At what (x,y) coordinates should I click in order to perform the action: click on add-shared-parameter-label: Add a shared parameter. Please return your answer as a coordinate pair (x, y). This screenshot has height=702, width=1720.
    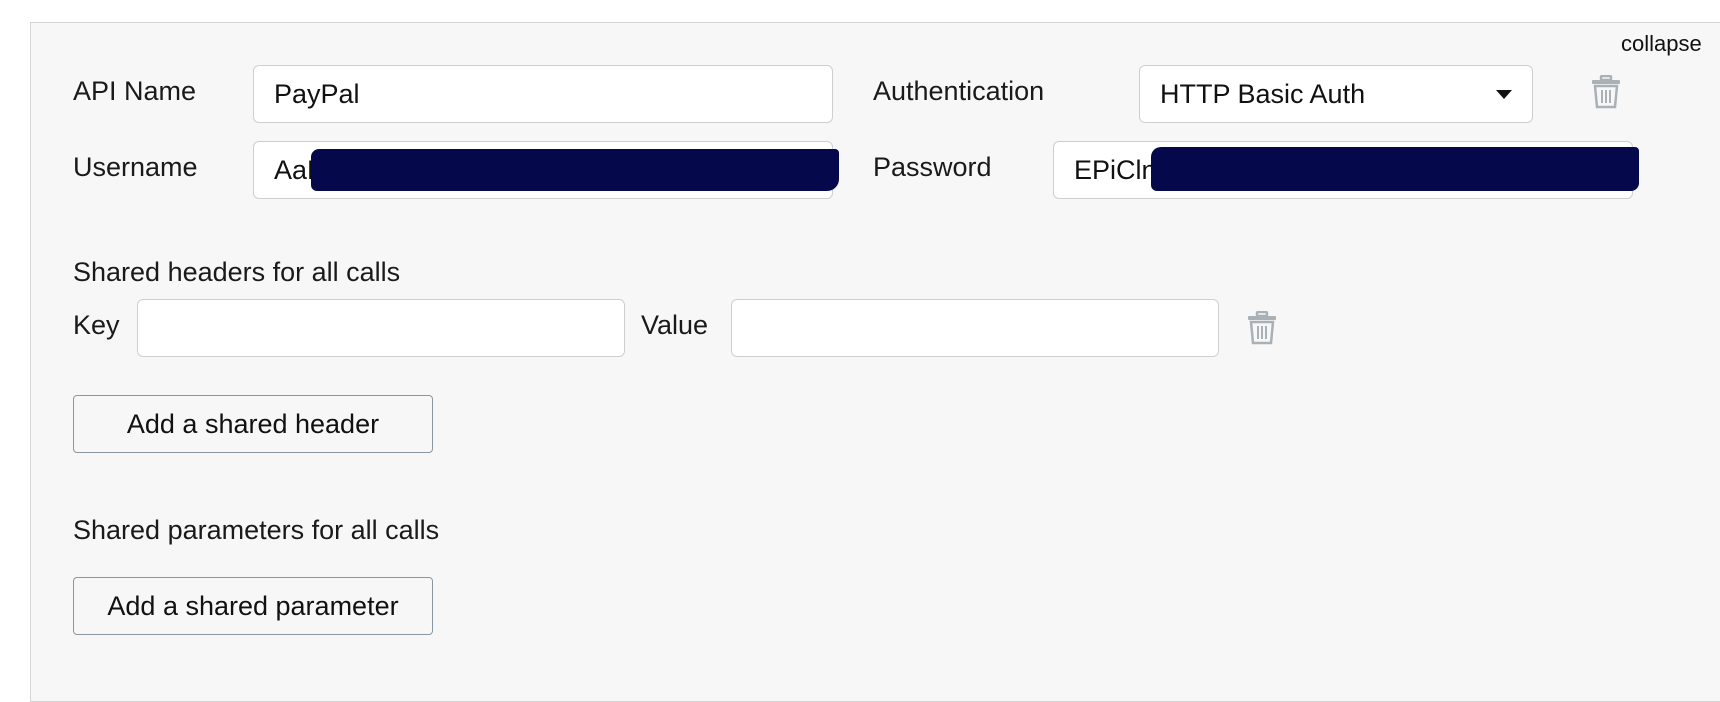
    Looking at the image, I should click on (253, 605).